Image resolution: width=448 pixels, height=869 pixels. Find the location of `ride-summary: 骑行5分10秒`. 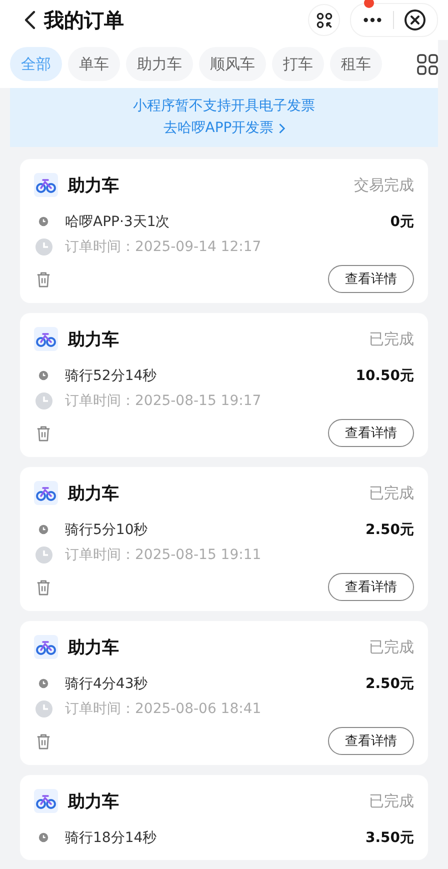

ride-summary: 骑行5分10秒 is located at coordinates (107, 529).